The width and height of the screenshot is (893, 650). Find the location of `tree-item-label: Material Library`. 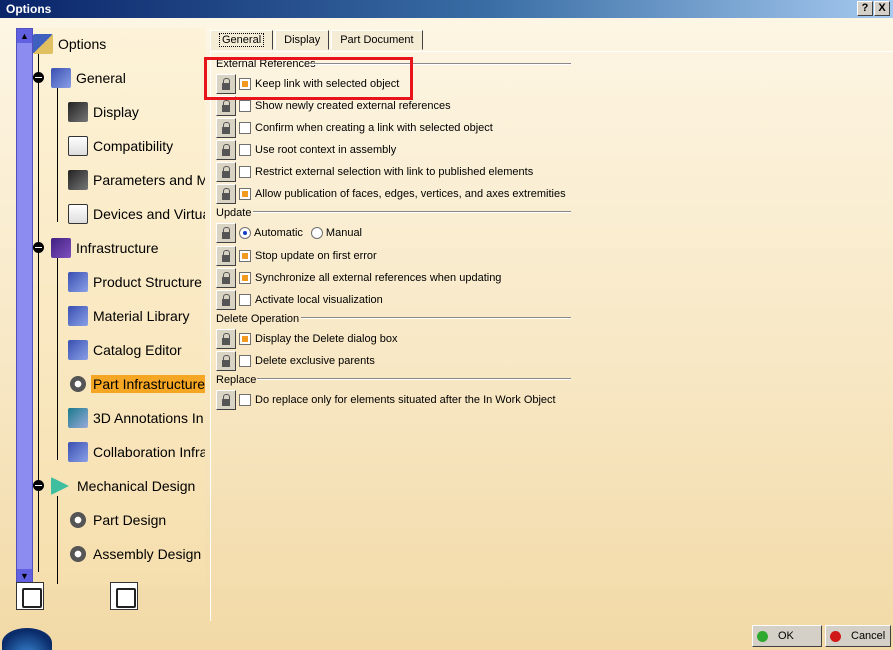

tree-item-label: Material Library is located at coordinates (141, 316).